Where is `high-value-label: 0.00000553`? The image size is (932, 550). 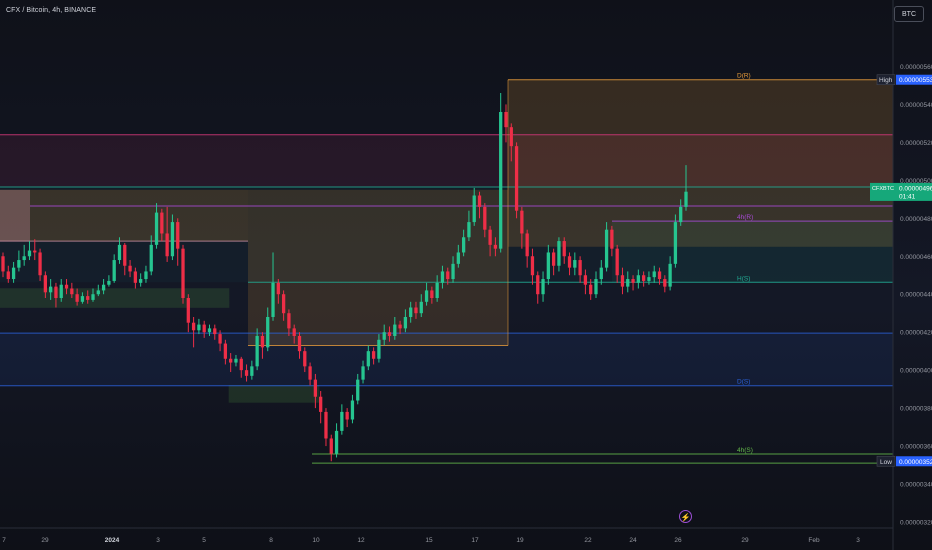 high-value-label: 0.00000553 is located at coordinates (915, 80).